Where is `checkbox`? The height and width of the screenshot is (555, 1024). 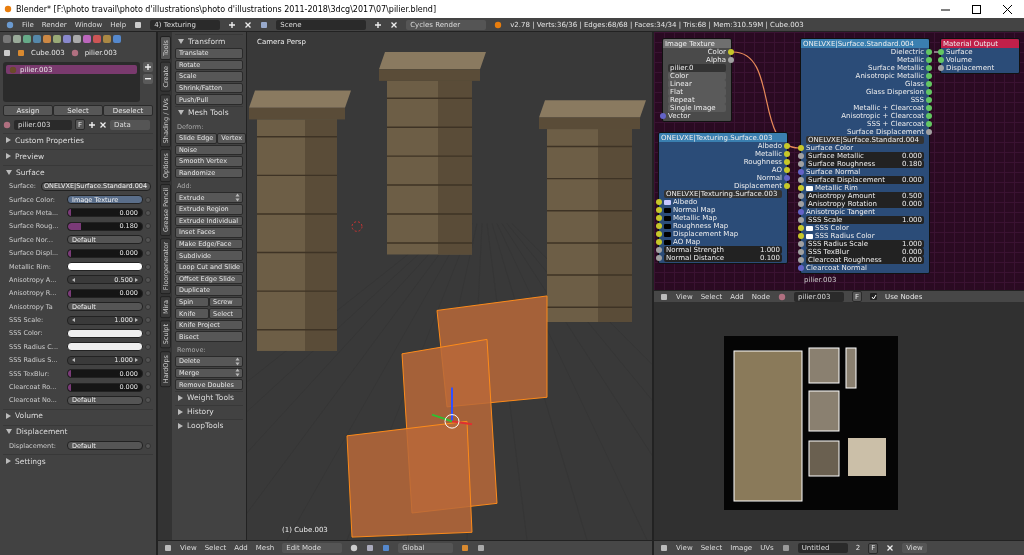 checkbox is located at coordinates (874, 296).